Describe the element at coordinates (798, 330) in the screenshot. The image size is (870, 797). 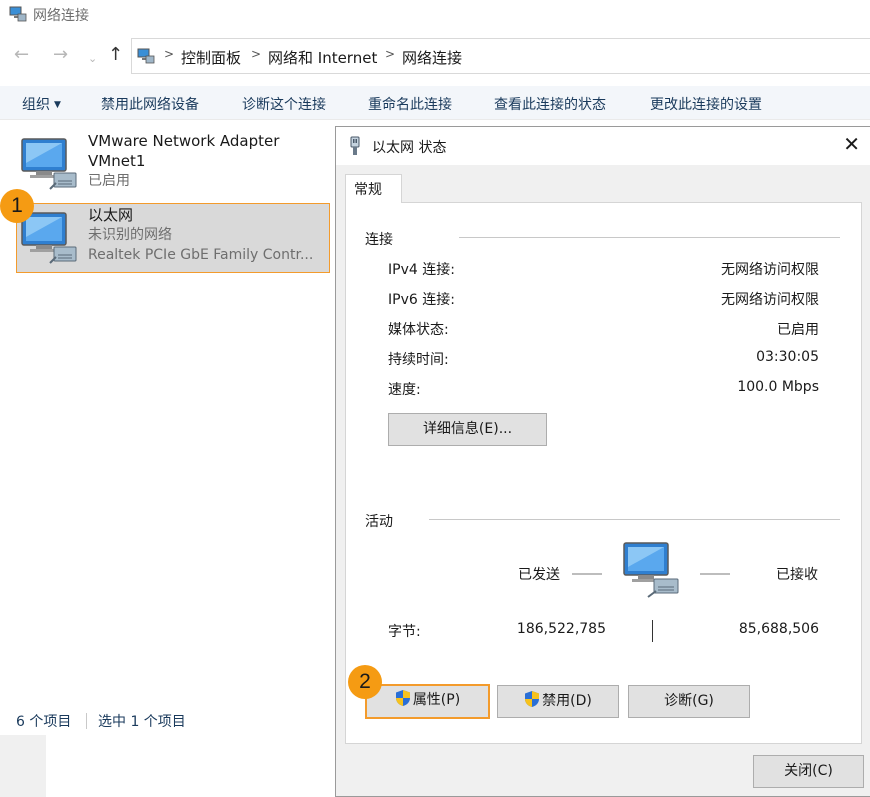
I see `media-state-value: 已启用` at that location.